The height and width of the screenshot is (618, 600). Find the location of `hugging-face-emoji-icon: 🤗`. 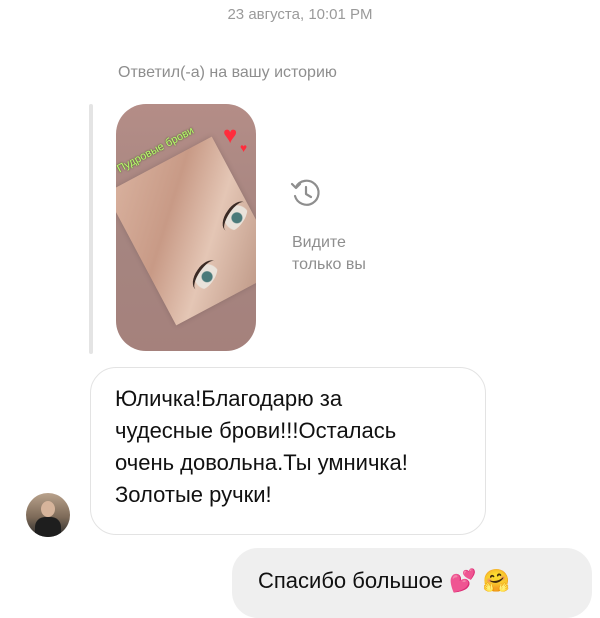

hugging-face-emoji-icon: 🤗 is located at coordinates (496, 580).